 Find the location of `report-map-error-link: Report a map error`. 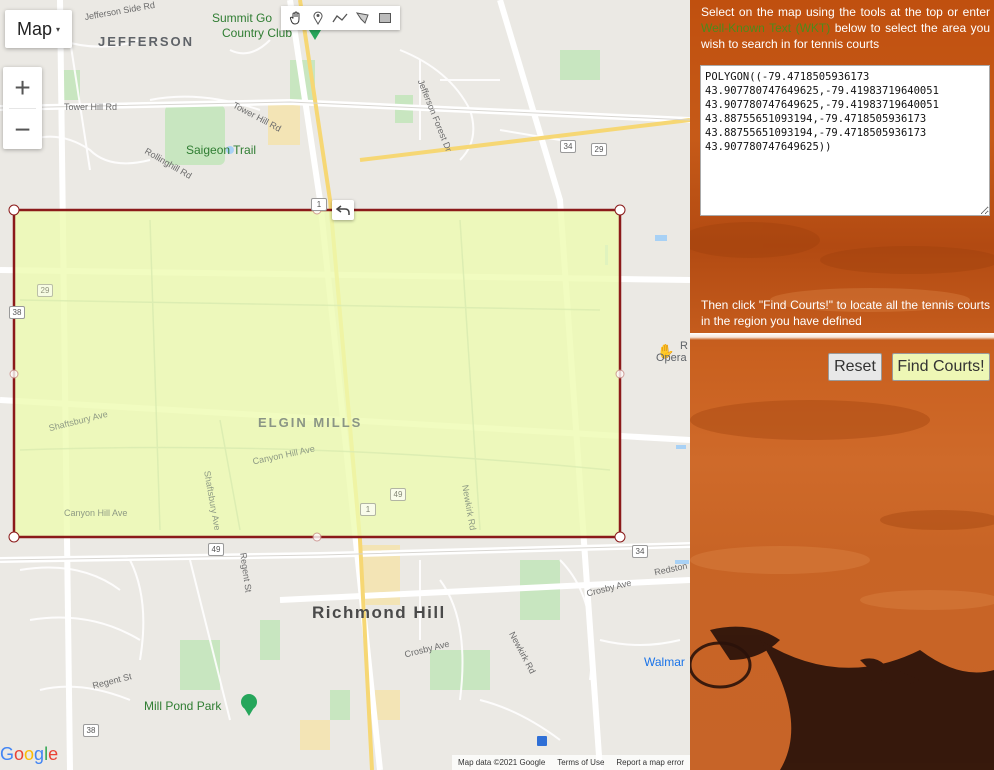

report-map-error-link: Report a map error is located at coordinates (650, 762).